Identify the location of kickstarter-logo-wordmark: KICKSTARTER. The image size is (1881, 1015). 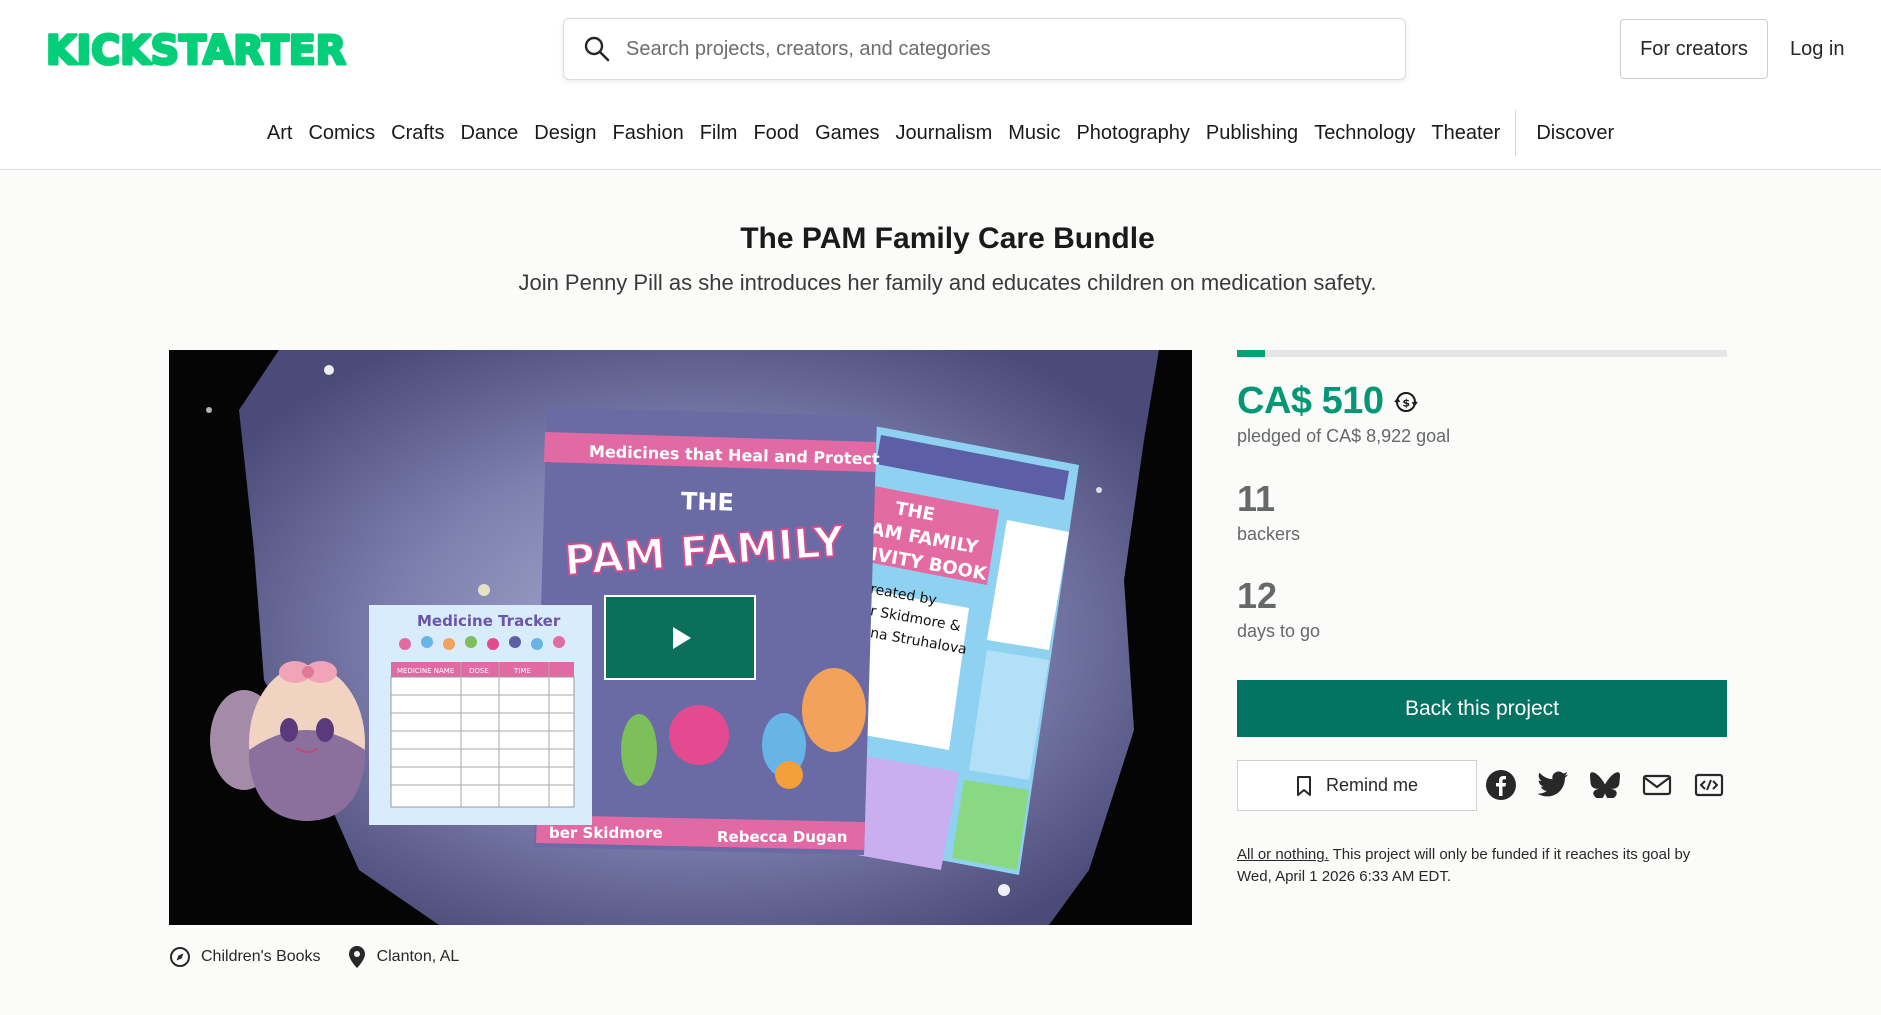
(197, 49).